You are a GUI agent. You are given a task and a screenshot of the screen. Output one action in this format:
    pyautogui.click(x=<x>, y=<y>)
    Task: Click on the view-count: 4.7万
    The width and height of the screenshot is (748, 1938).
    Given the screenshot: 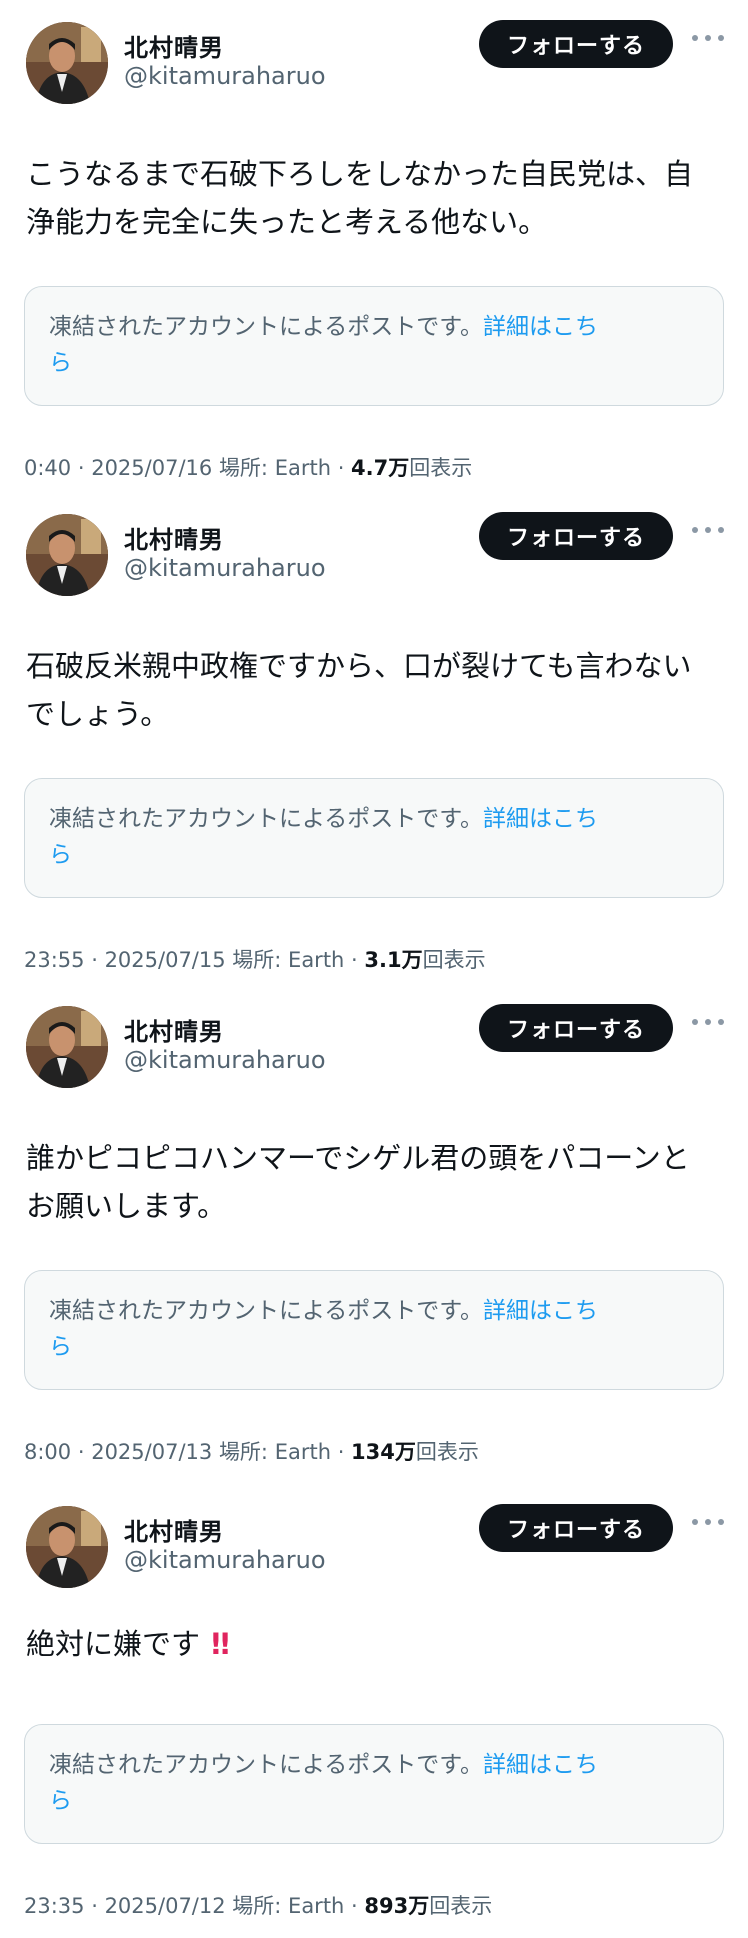 What is the action you would take?
    pyautogui.click(x=380, y=468)
    